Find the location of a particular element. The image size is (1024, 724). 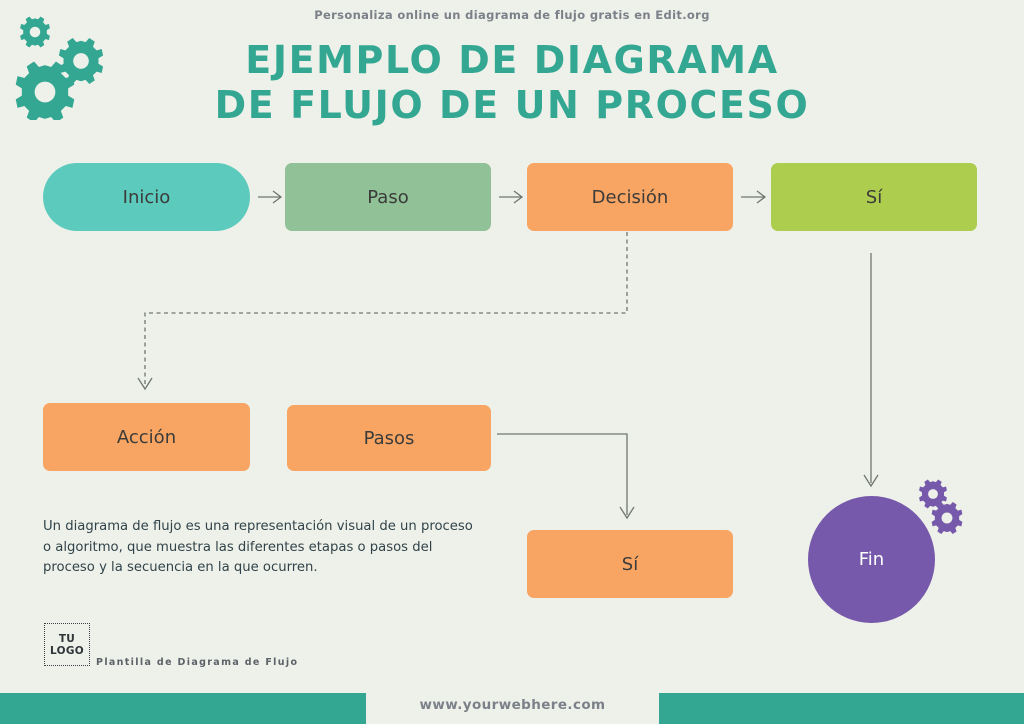

node-si-top: Sí is located at coordinates (874, 197).